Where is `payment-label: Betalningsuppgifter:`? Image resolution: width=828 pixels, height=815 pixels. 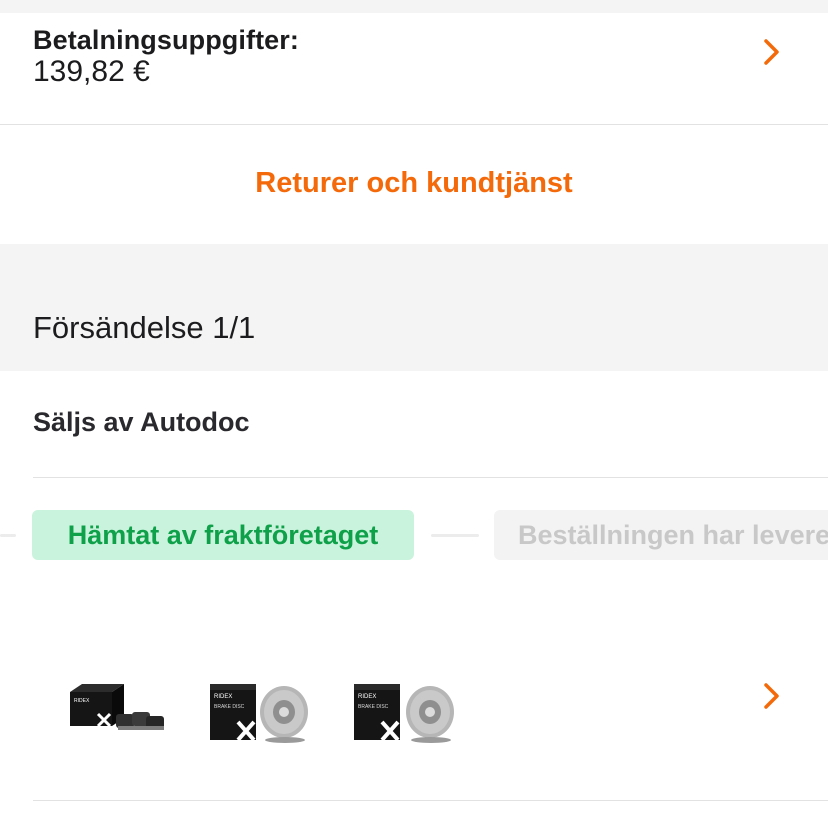 payment-label: Betalningsuppgifter: is located at coordinates (166, 40).